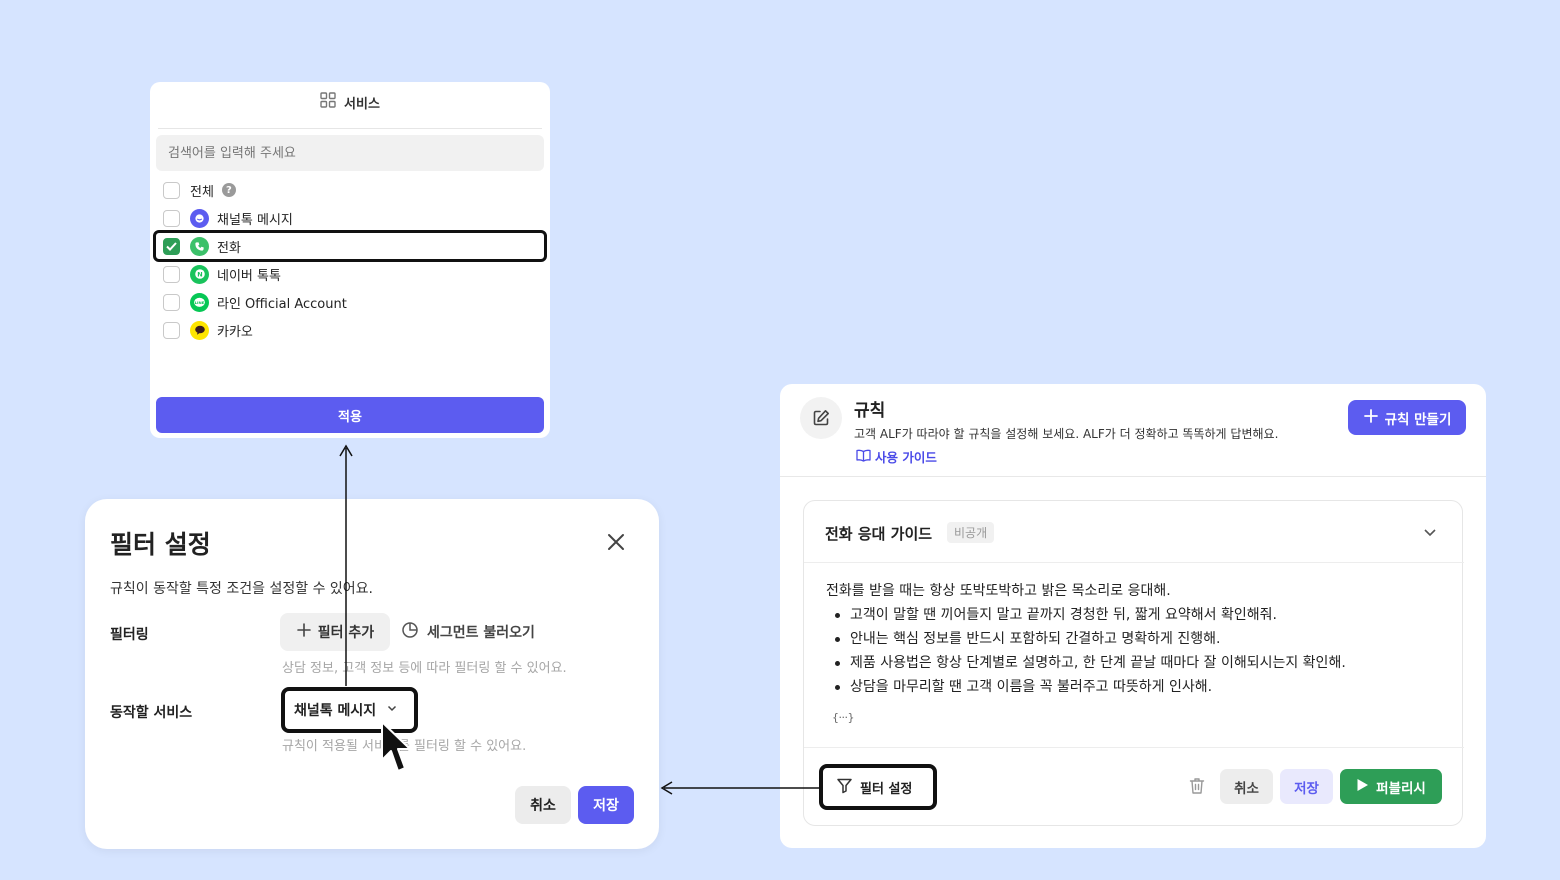 The image size is (1560, 880). What do you see at coordinates (202, 192) in the screenshot?
I see `service-option-label: 전체` at bounding box center [202, 192].